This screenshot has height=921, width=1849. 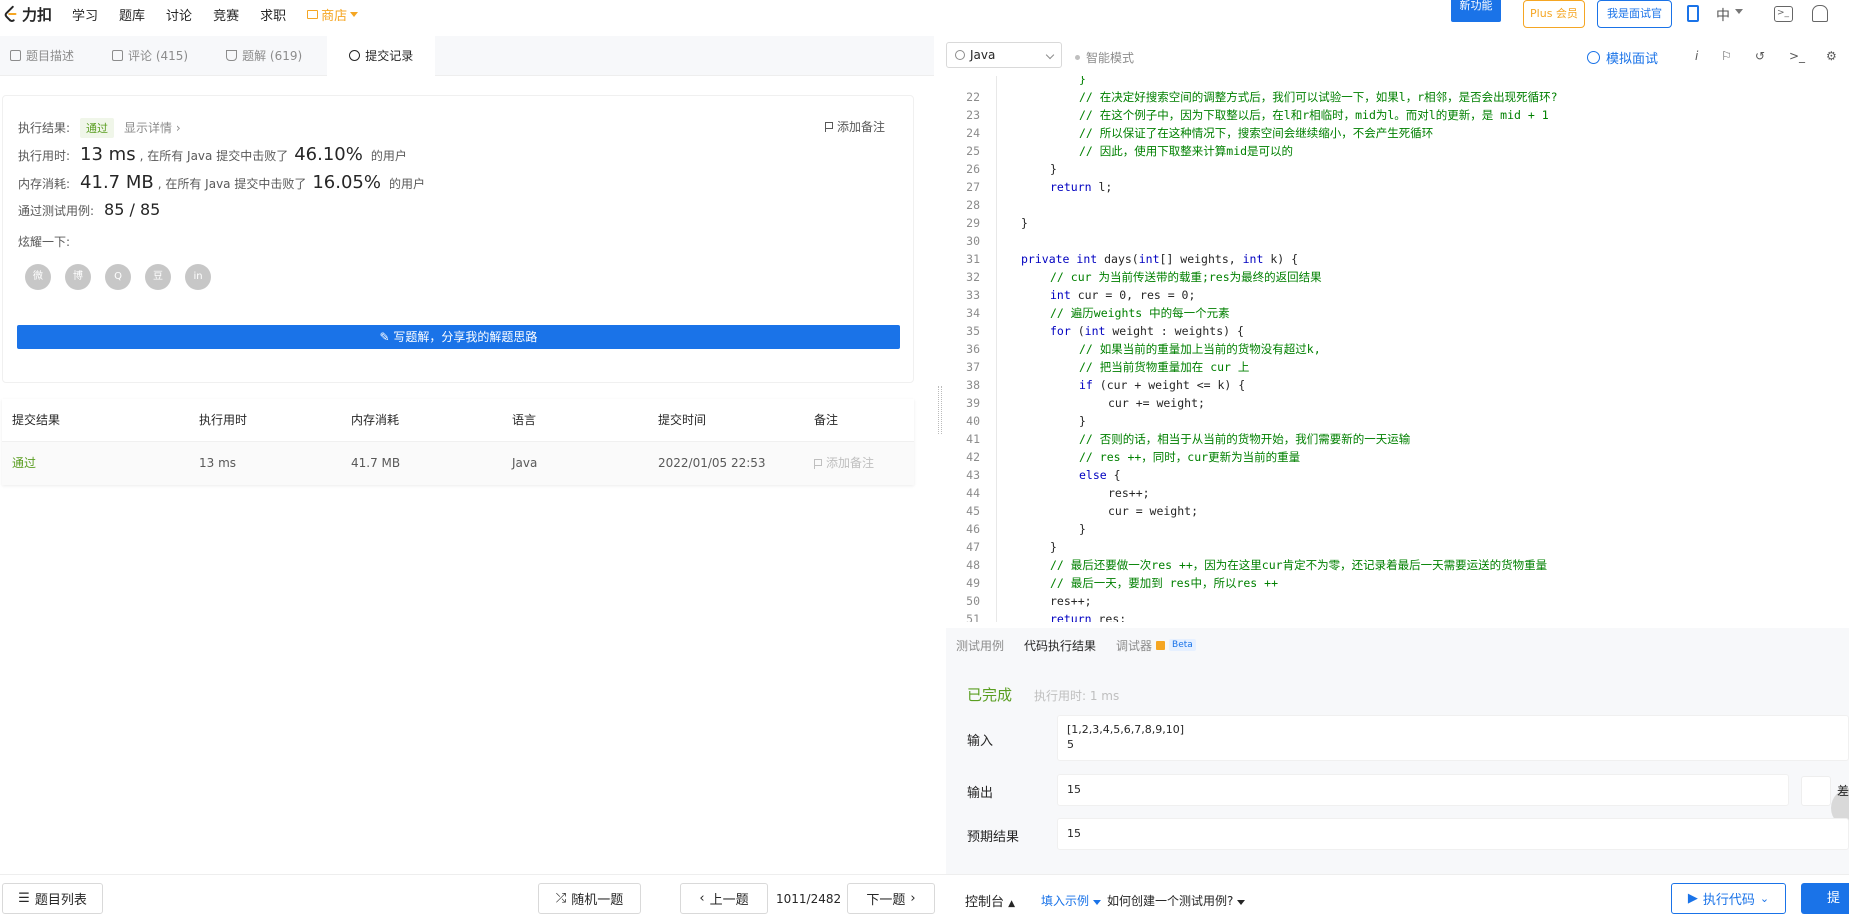 What do you see at coordinates (158, 277) in the screenshot?
I see `douban-icon: 豆` at bounding box center [158, 277].